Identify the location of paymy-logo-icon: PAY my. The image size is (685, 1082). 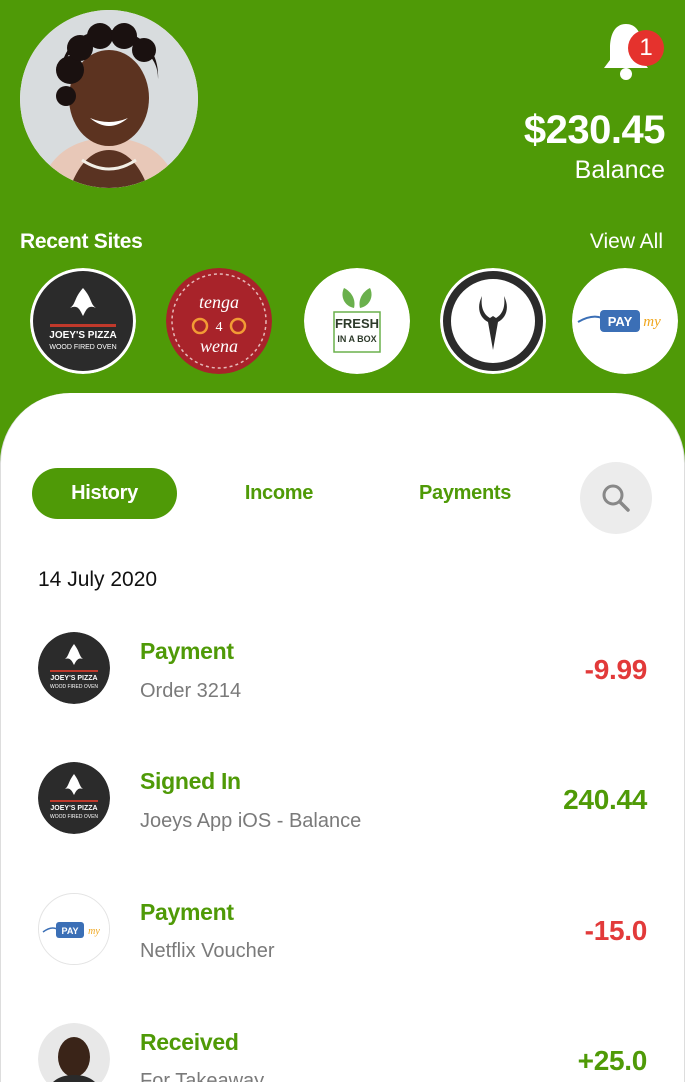
(74, 929).